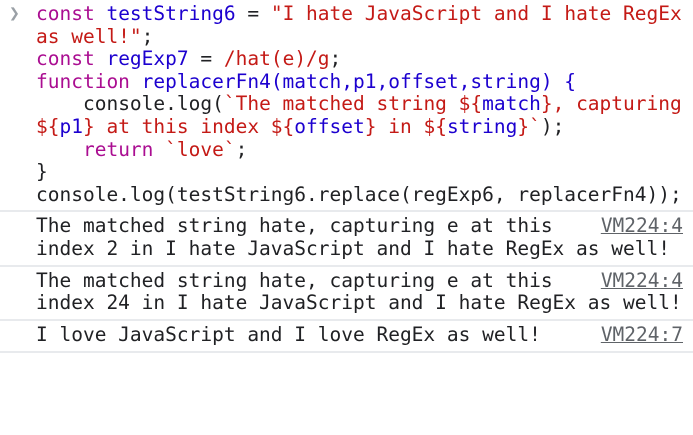 The width and height of the screenshot is (693, 435). What do you see at coordinates (642, 335) in the screenshot?
I see `source-link: VM224:7` at bounding box center [642, 335].